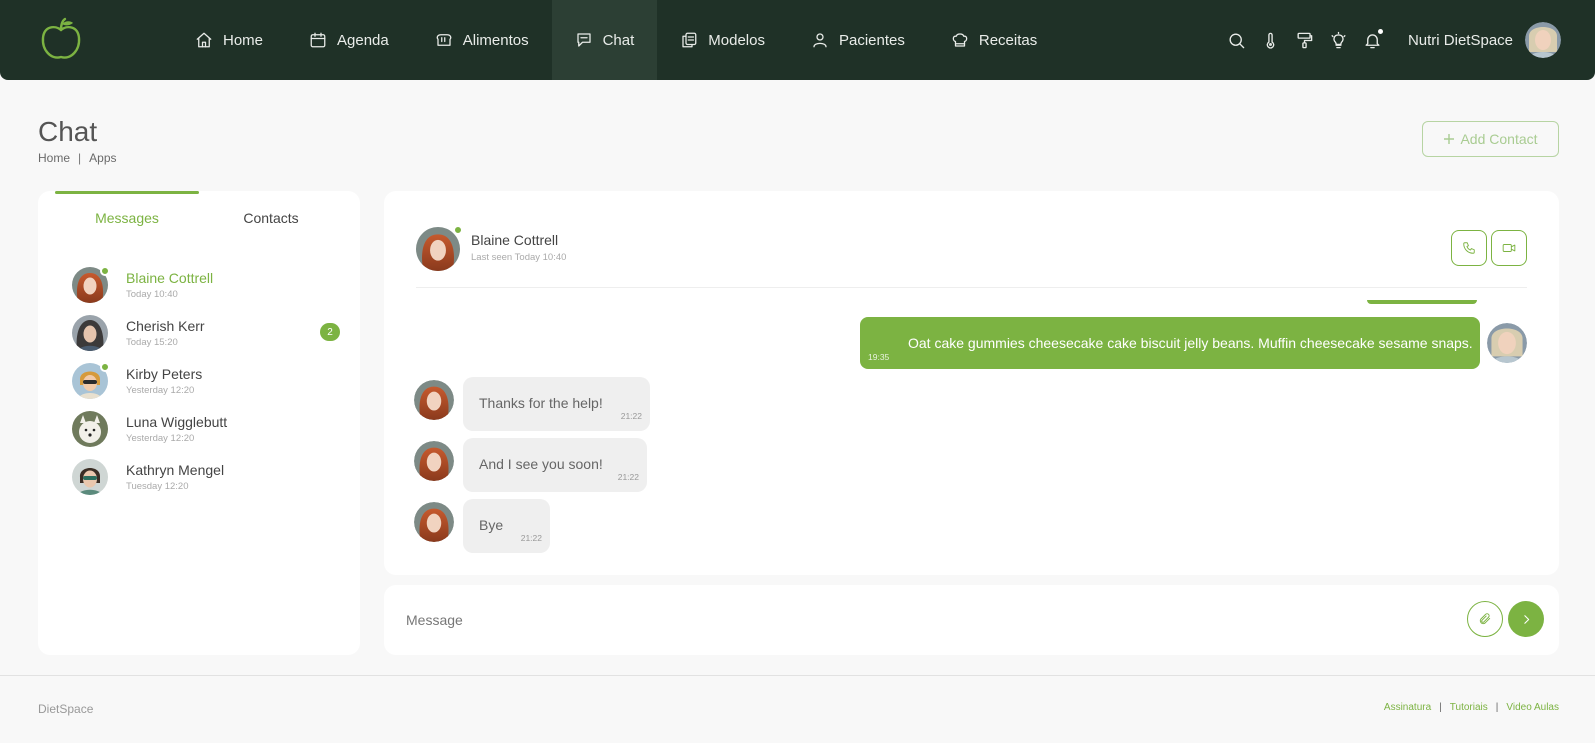  I want to click on incoming-message: Thanks for the help! 21:22, so click(556, 404).